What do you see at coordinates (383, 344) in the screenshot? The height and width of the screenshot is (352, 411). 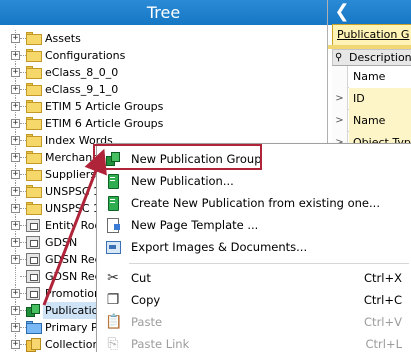 I see `menu-item-shortcut: Ctrl+L` at bounding box center [383, 344].